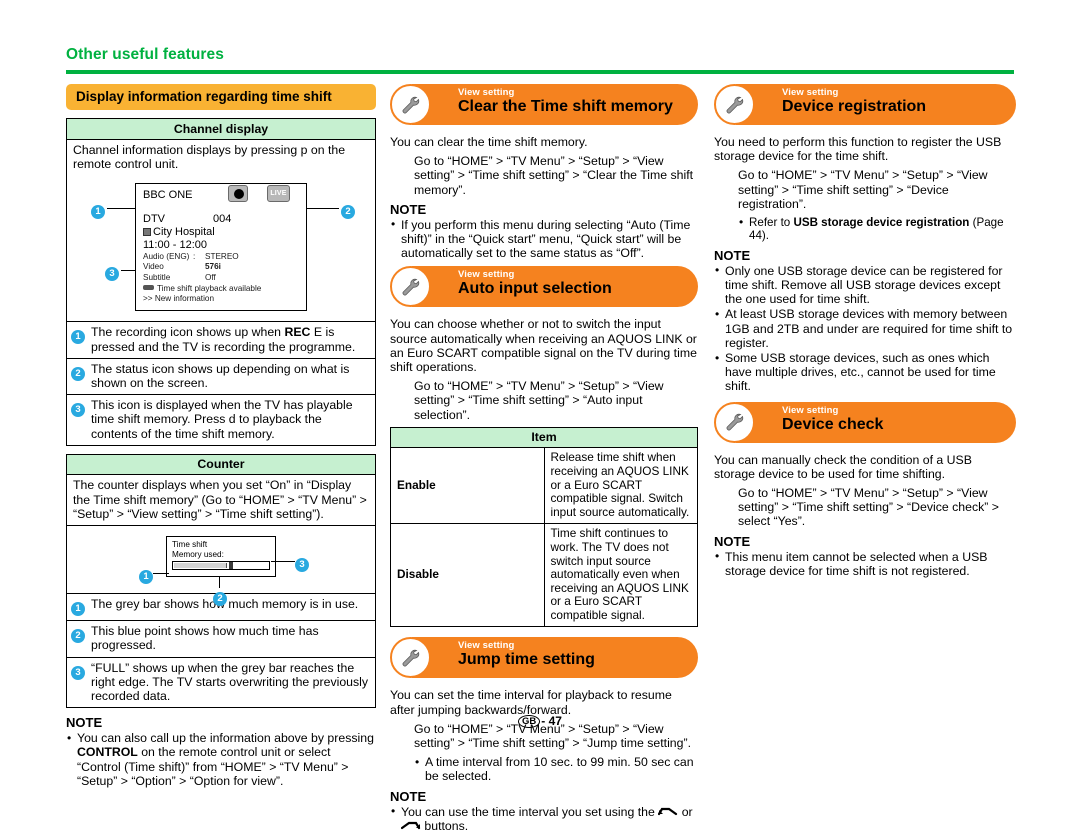 This screenshot has width=1080, height=838. What do you see at coordinates (467, 485) in the screenshot?
I see `auto-input-row-key-enable: Enable` at bounding box center [467, 485].